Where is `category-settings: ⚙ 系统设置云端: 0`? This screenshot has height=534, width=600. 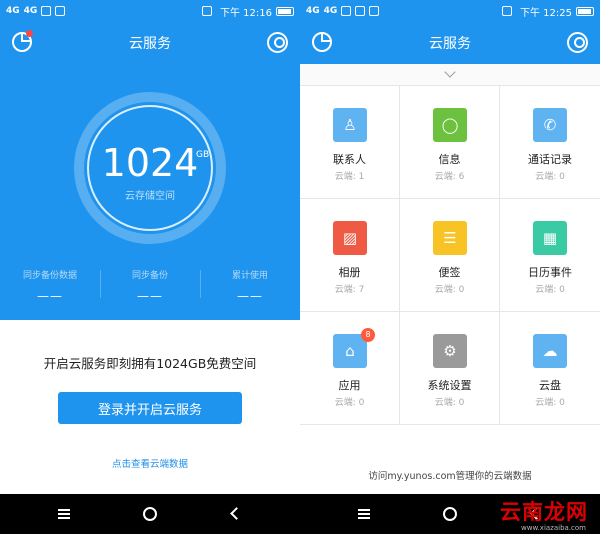
category-settings: ⚙ 系统设置云端: 0 is located at coordinates (450, 368).